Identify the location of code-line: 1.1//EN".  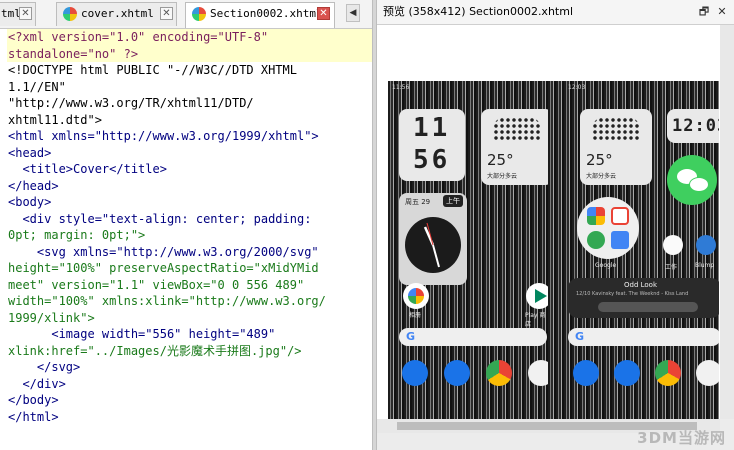
(37, 86).